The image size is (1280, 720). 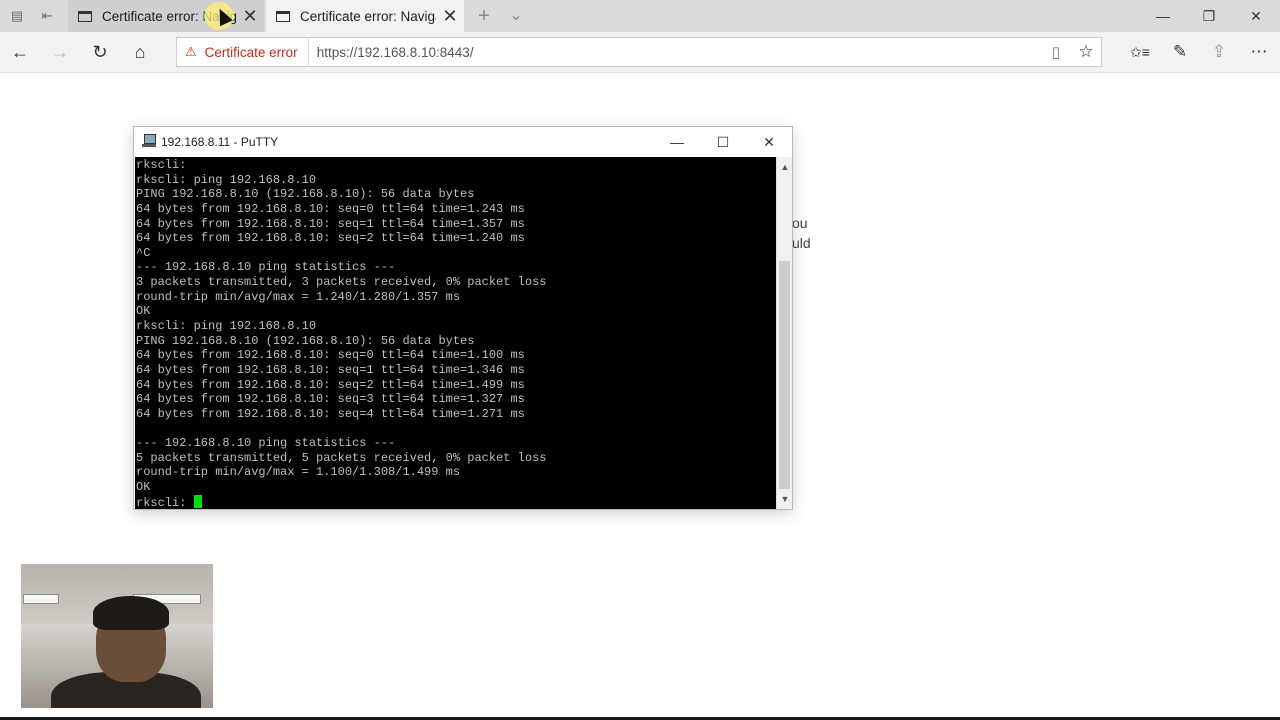 I want to click on terminal-cursor, so click(x=197, y=501).